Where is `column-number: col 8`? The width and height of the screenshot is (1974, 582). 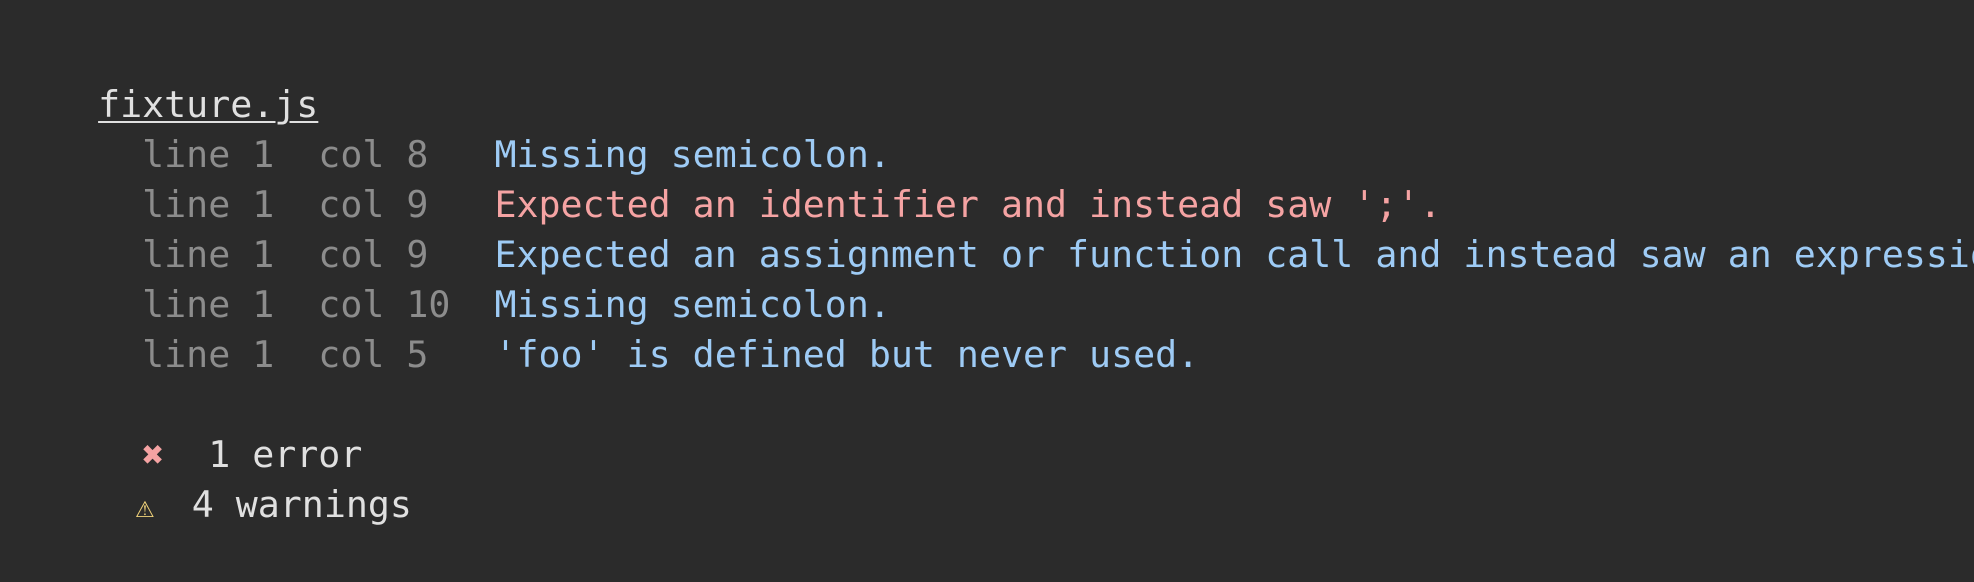
column-number: col 8 is located at coordinates (373, 154).